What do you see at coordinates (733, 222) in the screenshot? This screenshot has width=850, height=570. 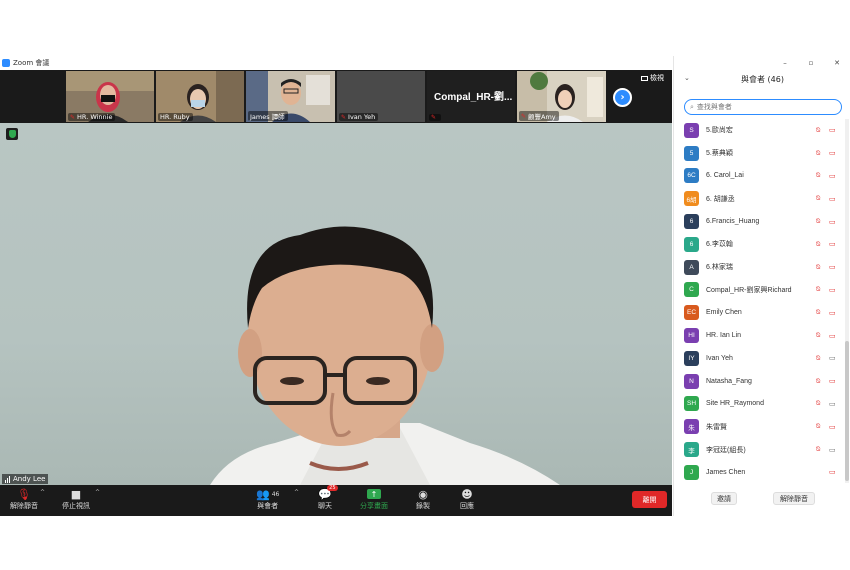 I see `participant-name: 6.Francis_Huang` at bounding box center [733, 222].